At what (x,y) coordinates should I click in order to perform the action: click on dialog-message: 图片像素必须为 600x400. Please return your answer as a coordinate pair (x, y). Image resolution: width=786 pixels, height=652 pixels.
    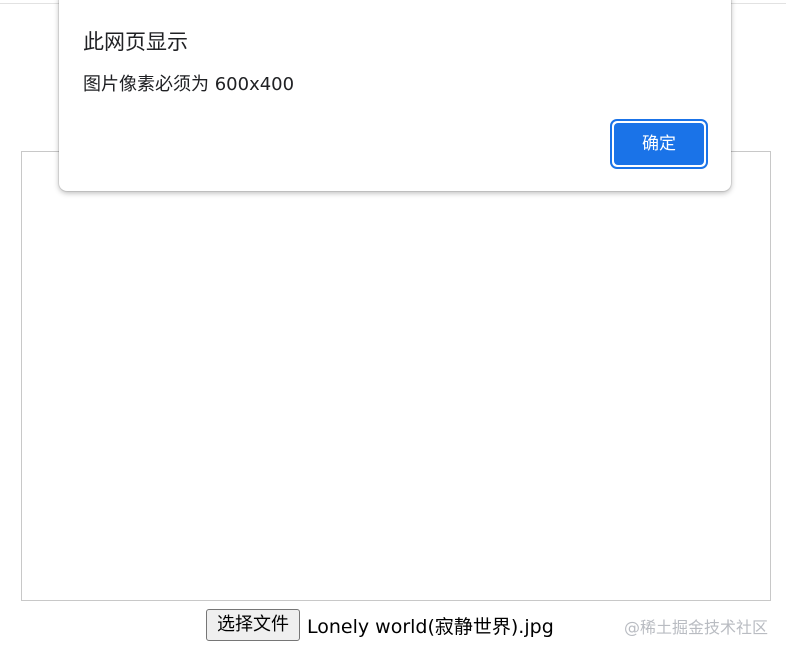
    Looking at the image, I should click on (189, 84).